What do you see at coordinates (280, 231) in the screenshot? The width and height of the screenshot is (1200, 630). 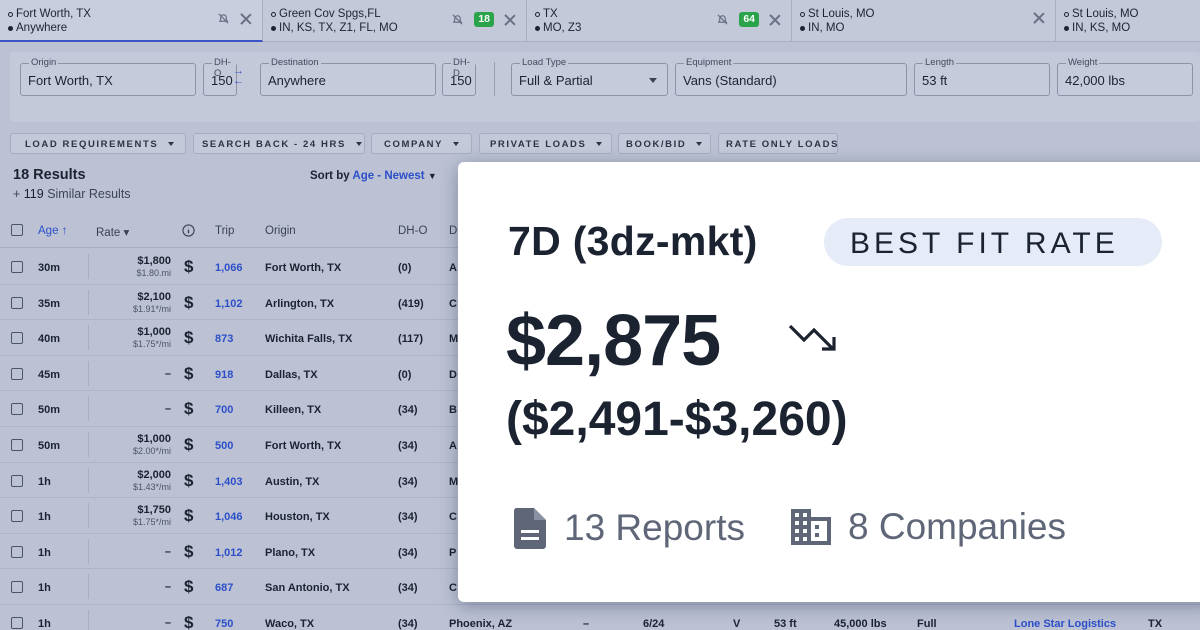 I see `column-origin: Origin` at bounding box center [280, 231].